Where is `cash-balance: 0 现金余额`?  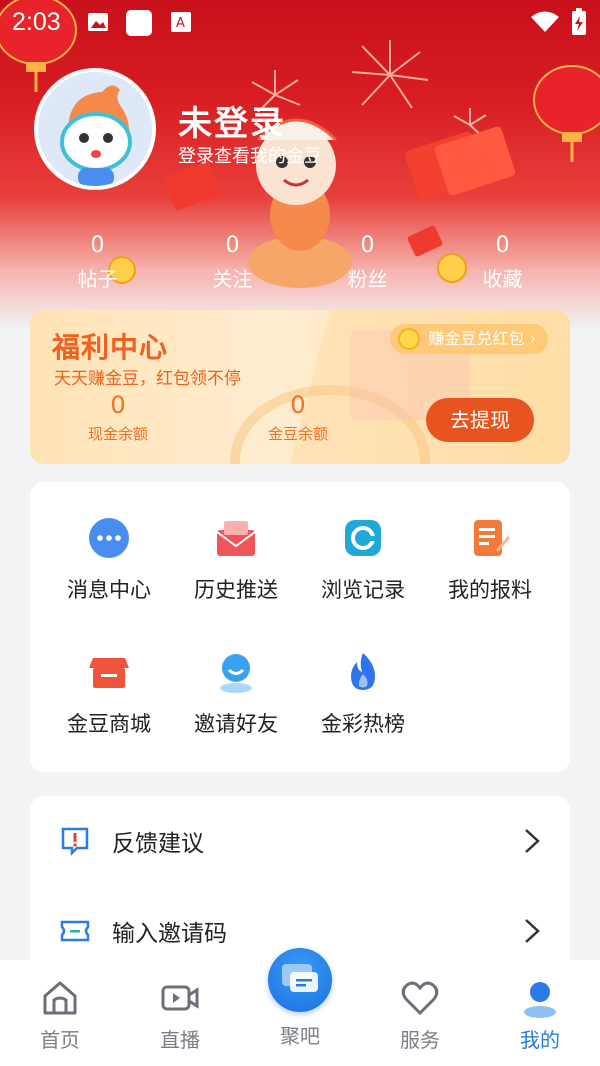 cash-balance: 0 现金余额 is located at coordinates (118, 419).